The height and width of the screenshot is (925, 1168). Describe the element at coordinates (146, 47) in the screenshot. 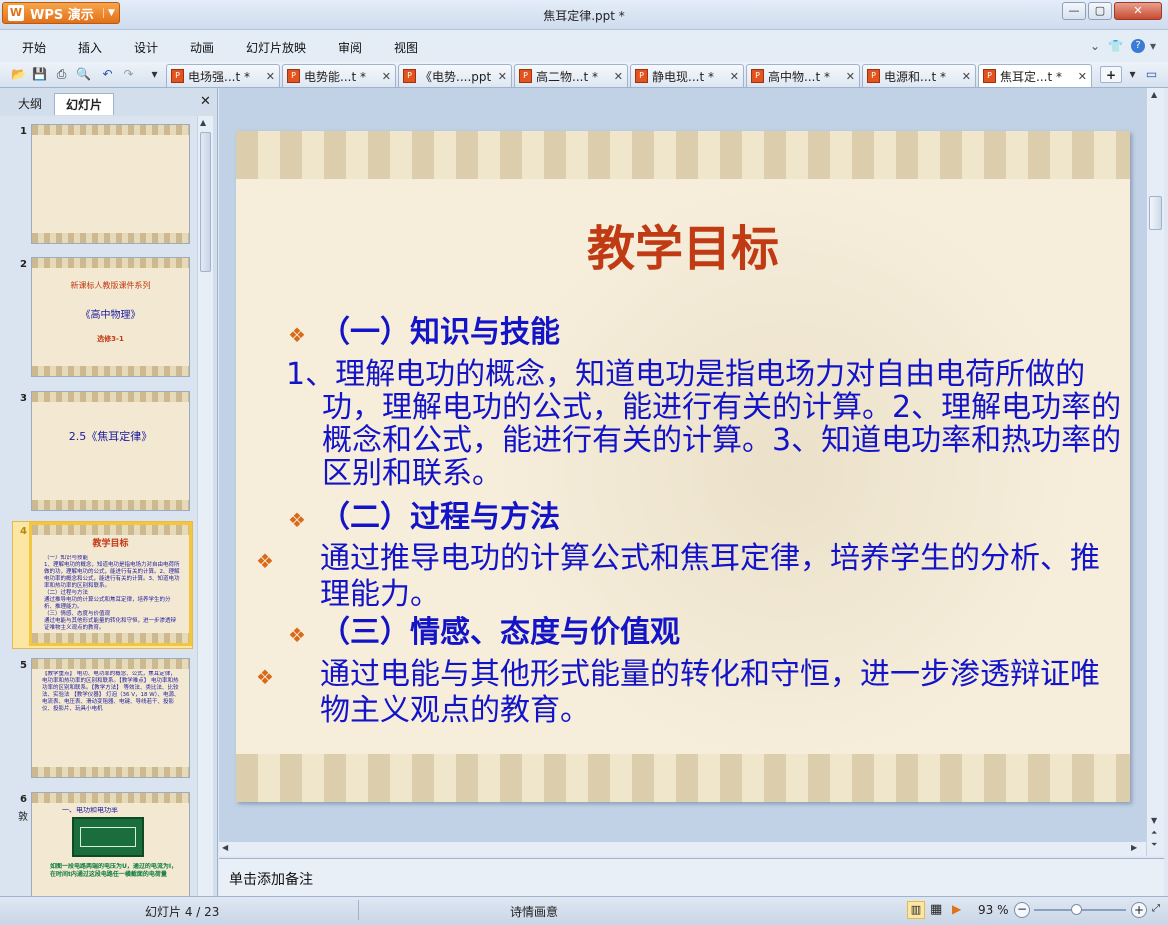

I see `menu-design: 设计` at that location.